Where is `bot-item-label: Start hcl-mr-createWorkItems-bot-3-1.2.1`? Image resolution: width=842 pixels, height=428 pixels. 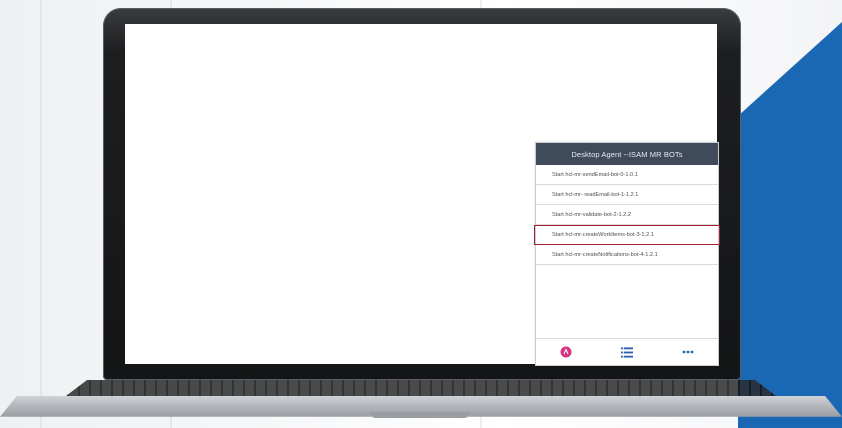 bot-item-label: Start hcl-mr-createWorkItems-bot-3-1.2.1 is located at coordinates (603, 234).